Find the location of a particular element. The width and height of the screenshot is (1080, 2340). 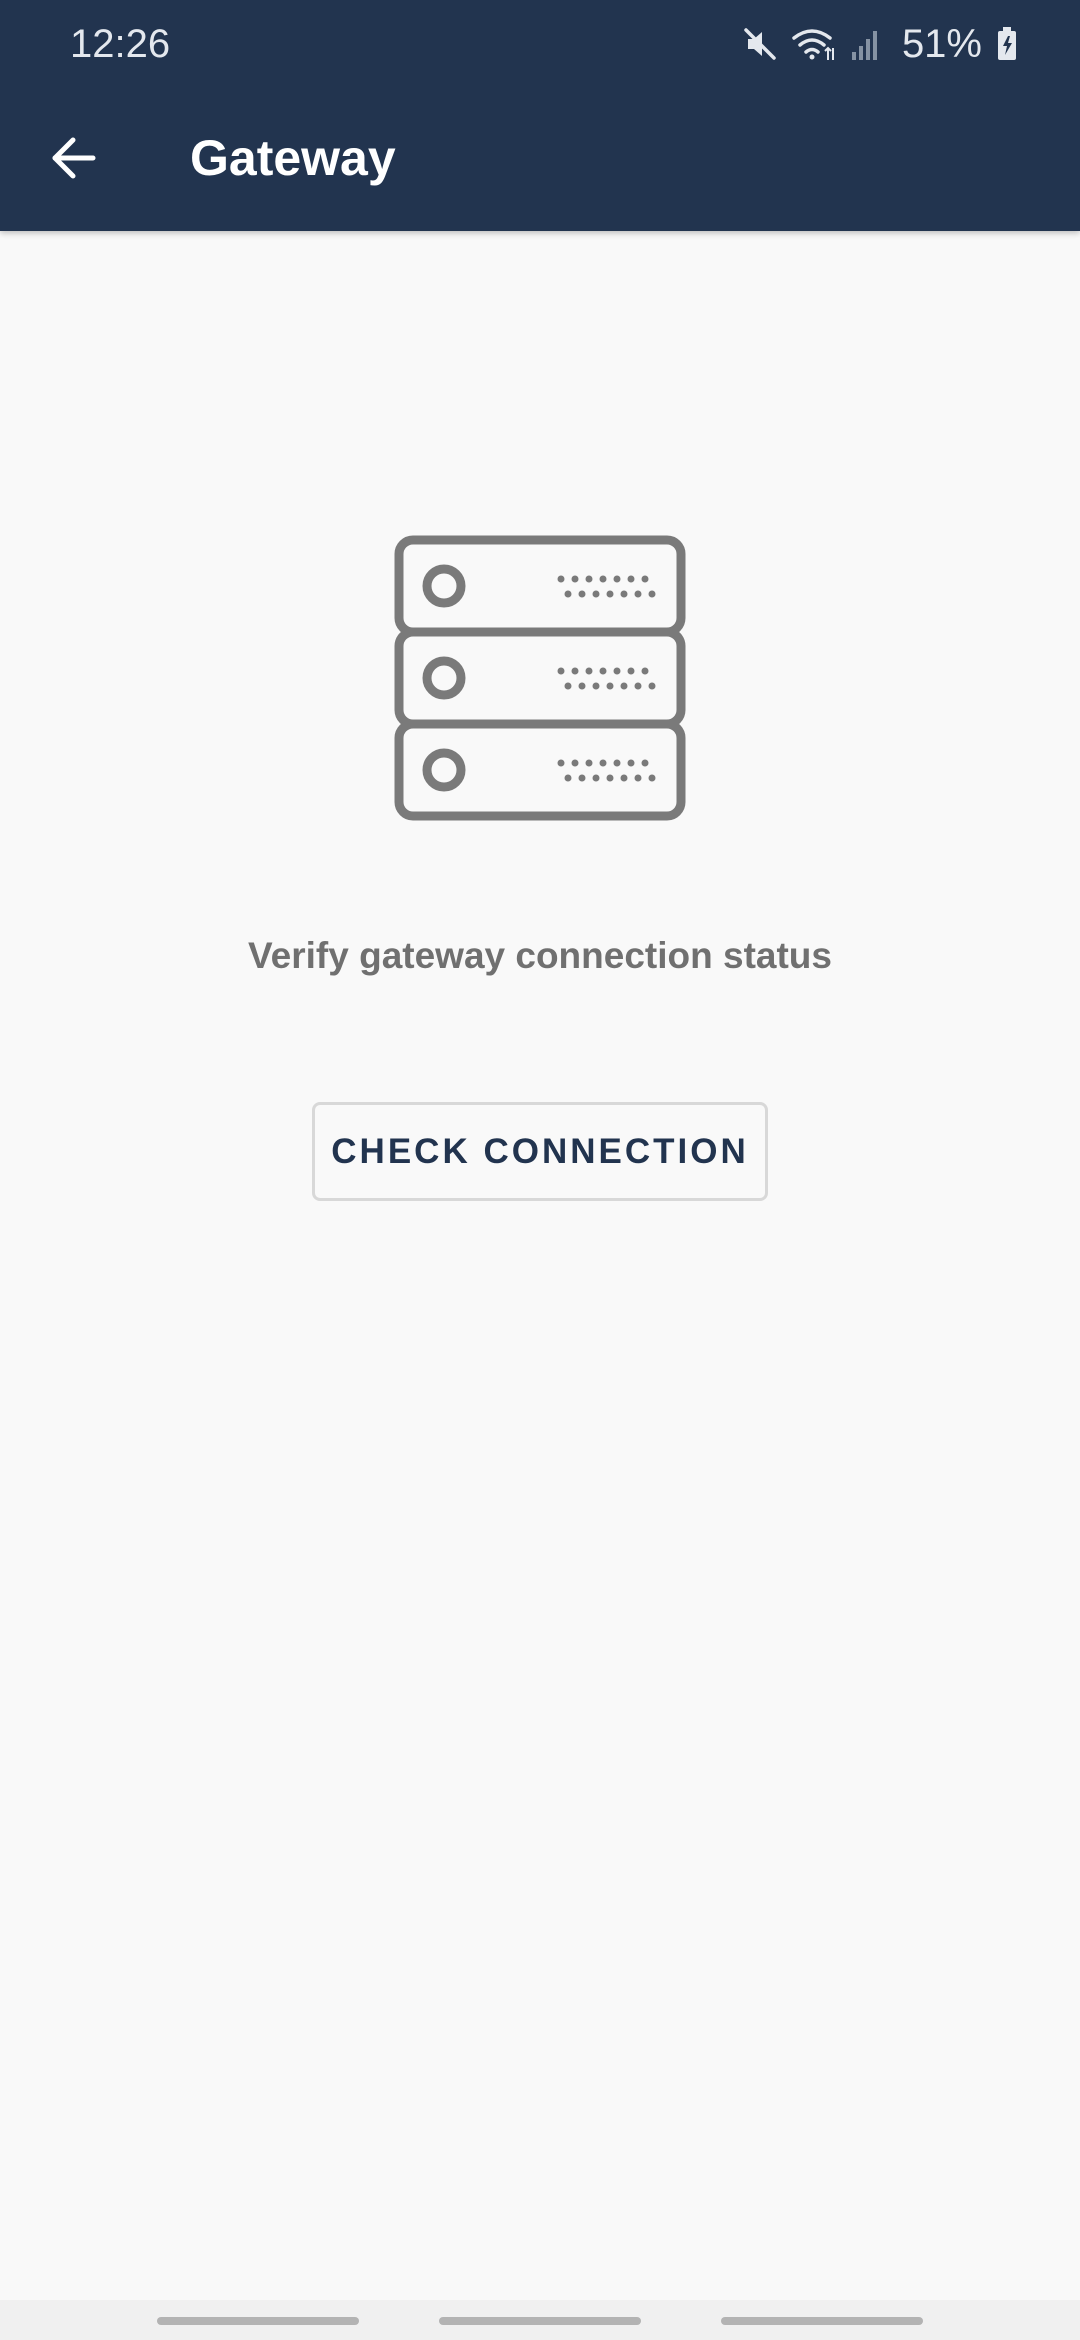

back-button is located at coordinates (74, 158).